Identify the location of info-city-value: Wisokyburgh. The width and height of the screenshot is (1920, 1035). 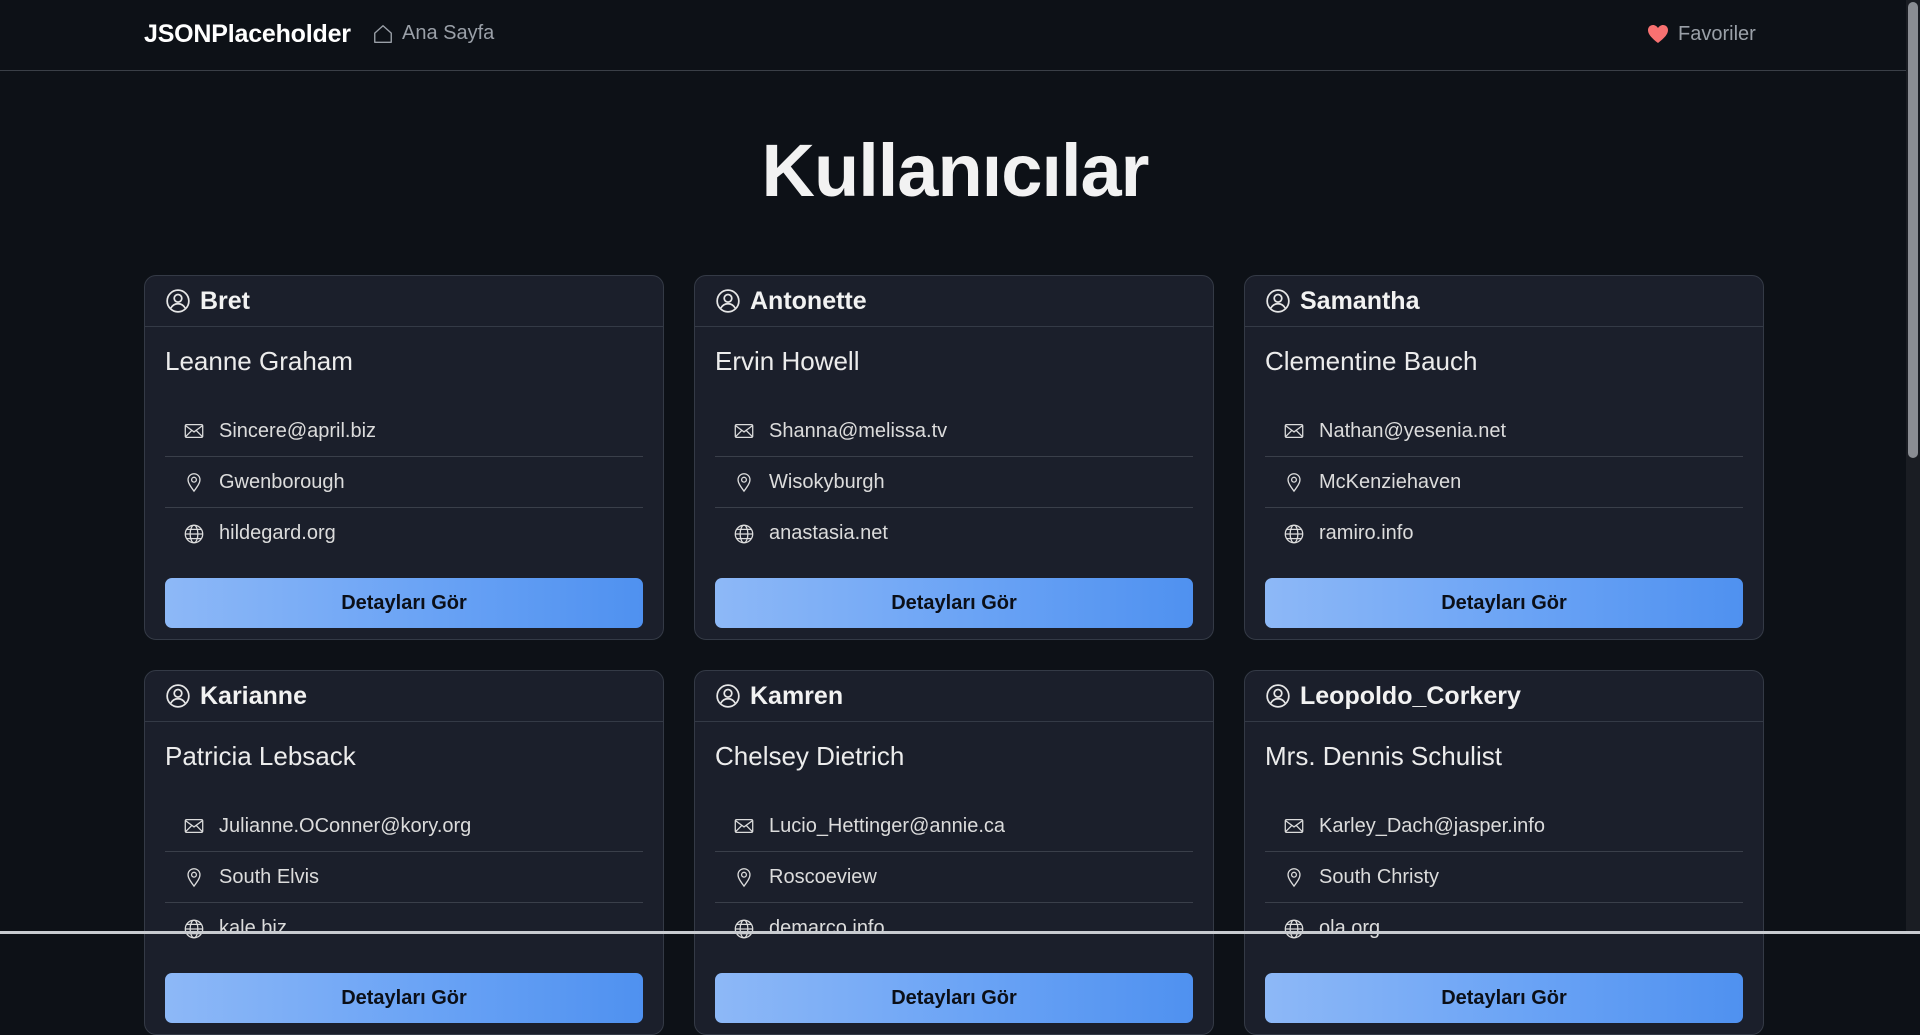
(827, 481).